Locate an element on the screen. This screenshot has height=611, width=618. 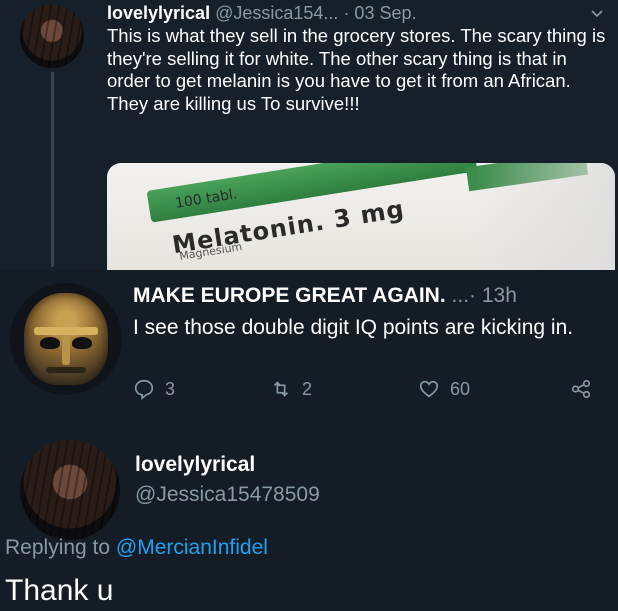
tweet-time: 13h is located at coordinates (499, 295).